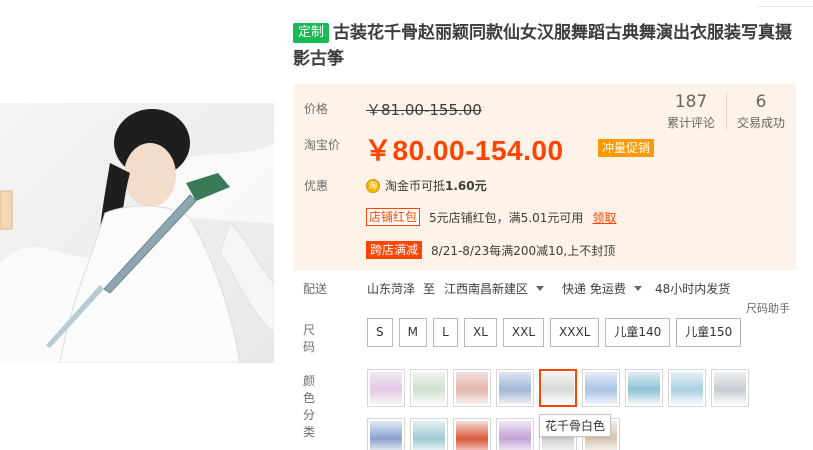 This screenshot has height=450, width=813. What do you see at coordinates (594, 289) in the screenshot?
I see `express-text: 快递 免运费` at bounding box center [594, 289].